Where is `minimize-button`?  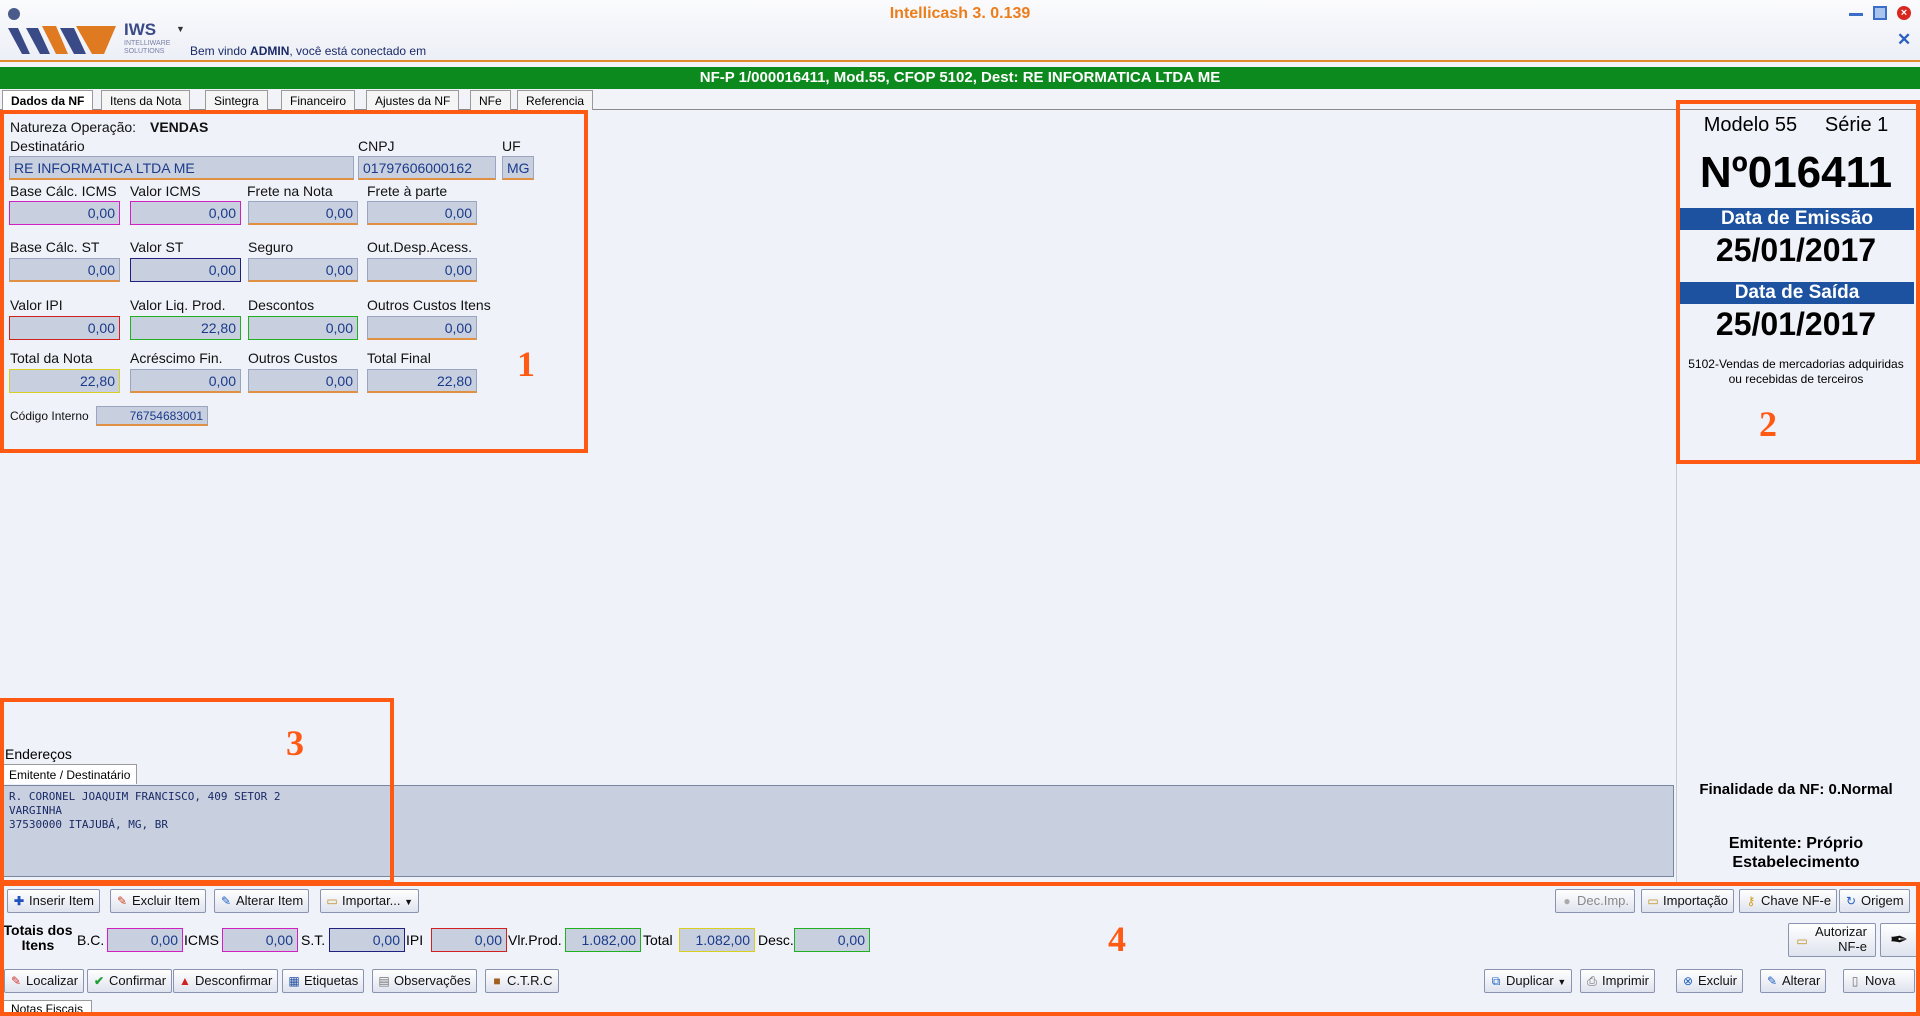
minimize-button is located at coordinates (1856, 11).